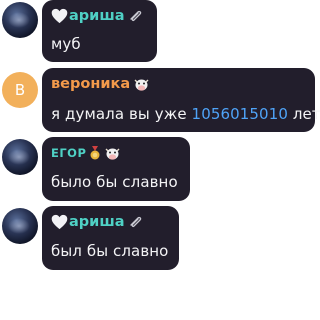 This screenshot has width=320, height=320. I want to click on author-line: ЕГОР, so click(86, 153).